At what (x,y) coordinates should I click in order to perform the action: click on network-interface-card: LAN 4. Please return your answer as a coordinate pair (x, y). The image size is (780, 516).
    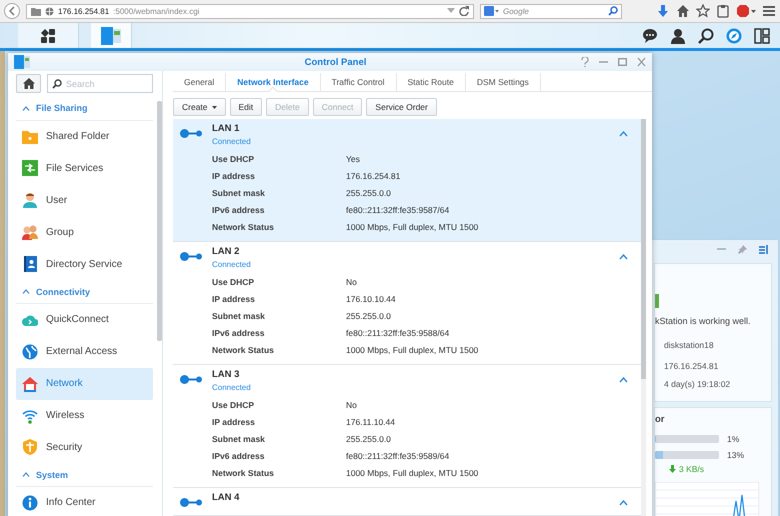
    Looking at the image, I should click on (407, 502).